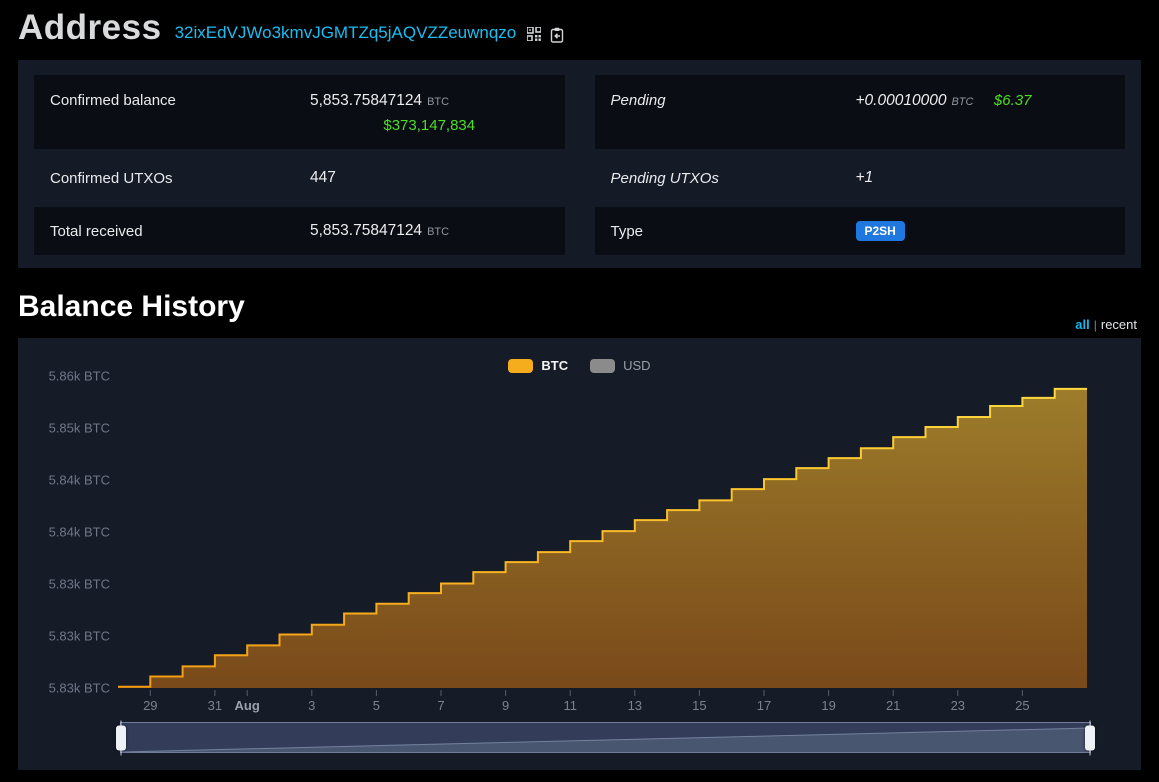  Describe the element at coordinates (90, 27) in the screenshot. I see `page-title: Address` at that location.